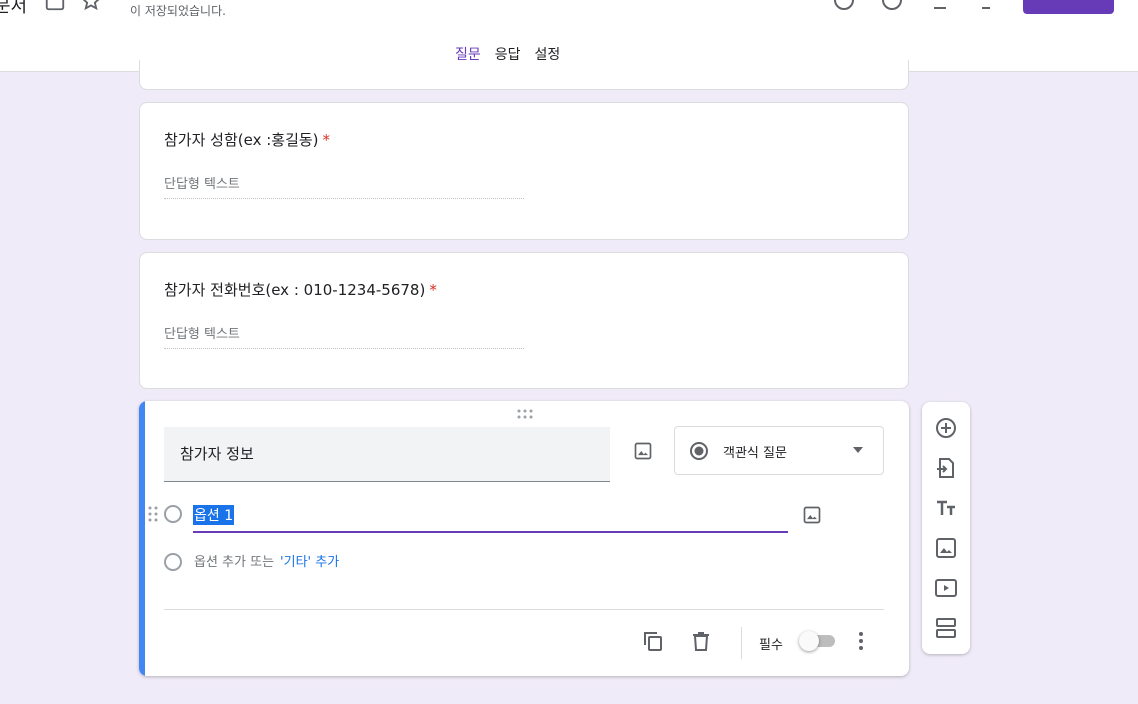 The width and height of the screenshot is (1138, 704). Describe the element at coordinates (946, 508) in the screenshot. I see `add-title-icon` at that location.